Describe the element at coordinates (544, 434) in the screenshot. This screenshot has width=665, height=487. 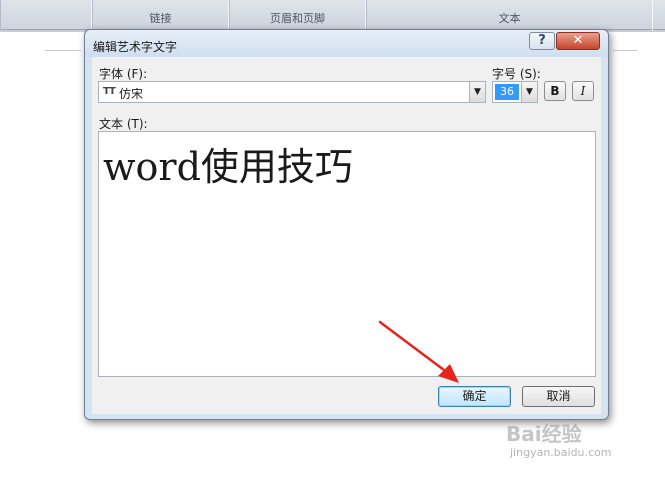
I see `watermark-brand: Bai经验` at that location.